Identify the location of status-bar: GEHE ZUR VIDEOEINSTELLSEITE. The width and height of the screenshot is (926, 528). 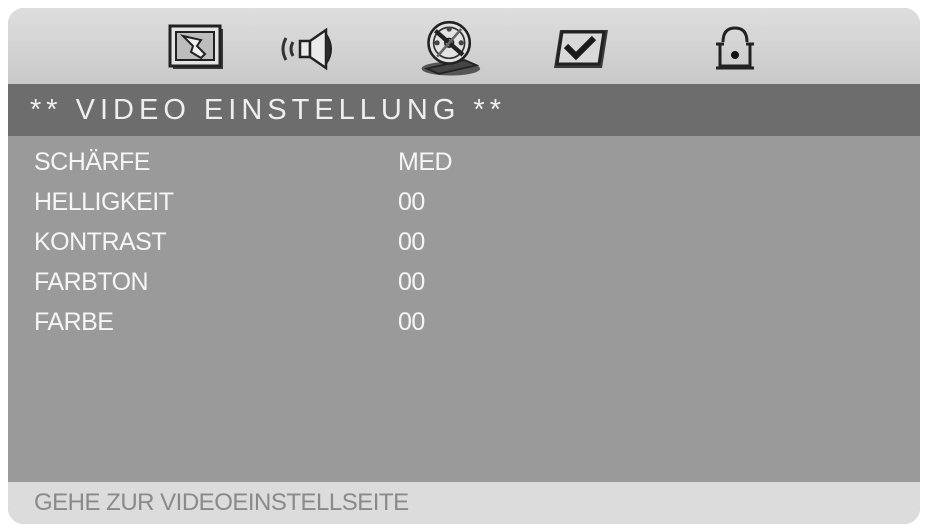
(464, 503).